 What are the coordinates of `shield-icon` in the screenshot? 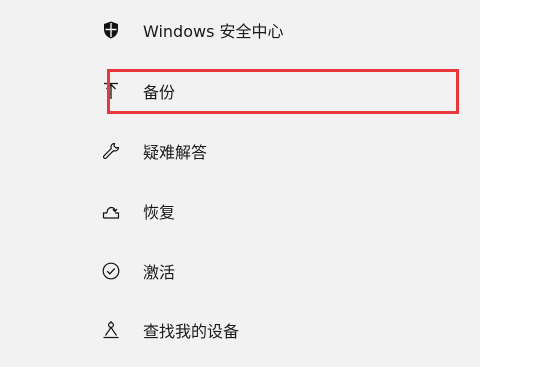 It's located at (111, 30).